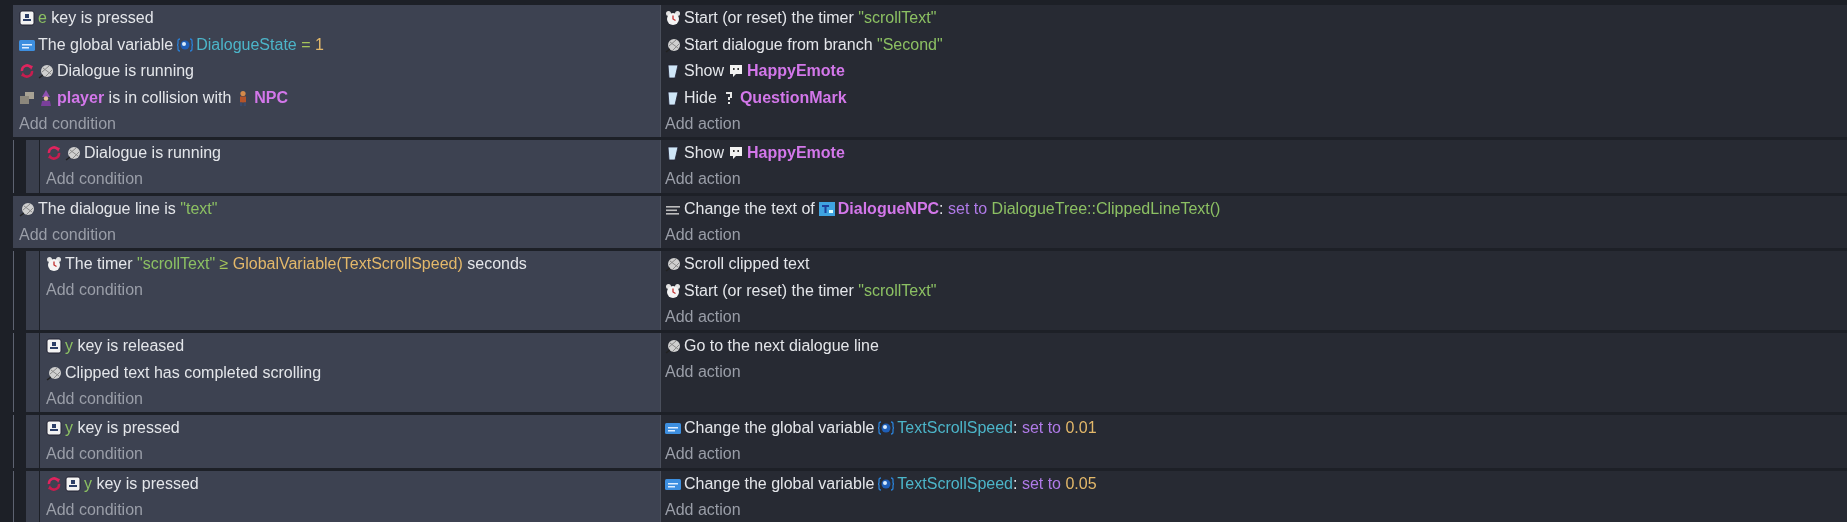 The height and width of the screenshot is (522, 1847). Describe the element at coordinates (144, 97) in the screenshot. I see `condition-text: player is in collision with` at that location.